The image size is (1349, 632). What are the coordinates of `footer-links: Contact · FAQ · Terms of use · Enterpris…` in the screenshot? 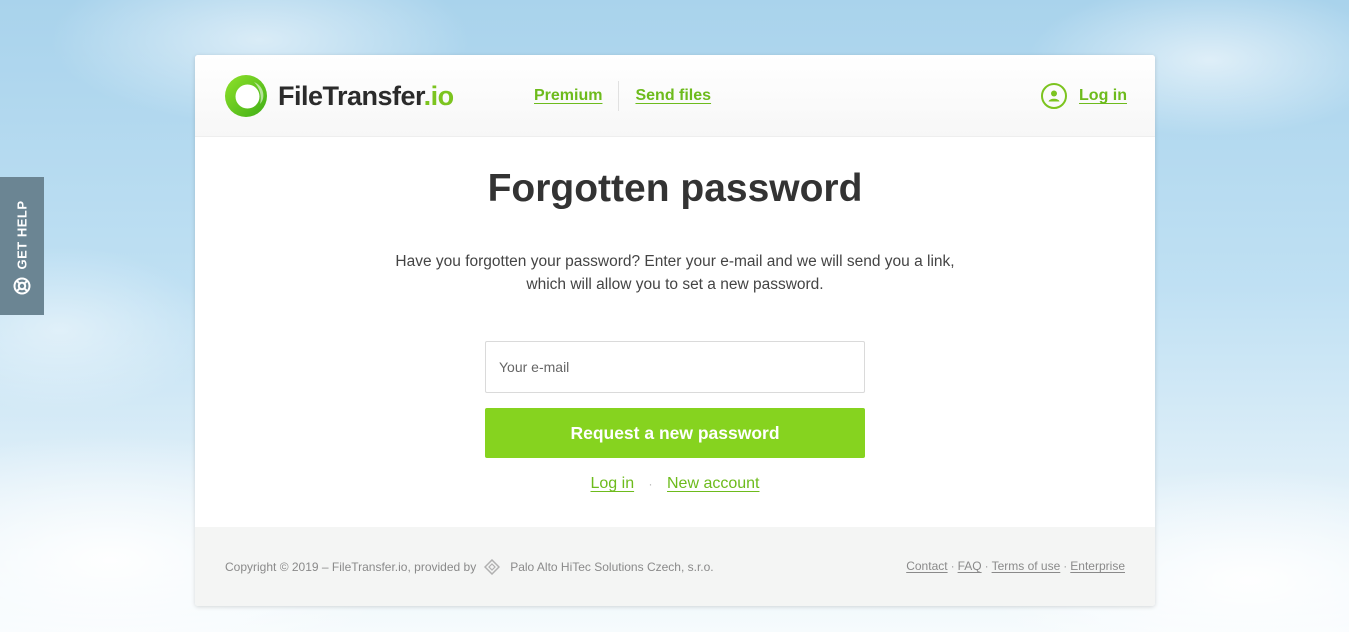 It's located at (1015, 566).